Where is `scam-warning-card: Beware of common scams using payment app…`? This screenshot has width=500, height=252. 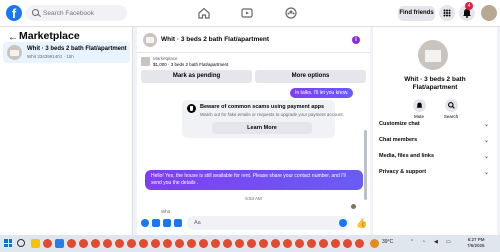 scam-warning-card: Beware of common scams using payment app… is located at coordinates (263, 119).